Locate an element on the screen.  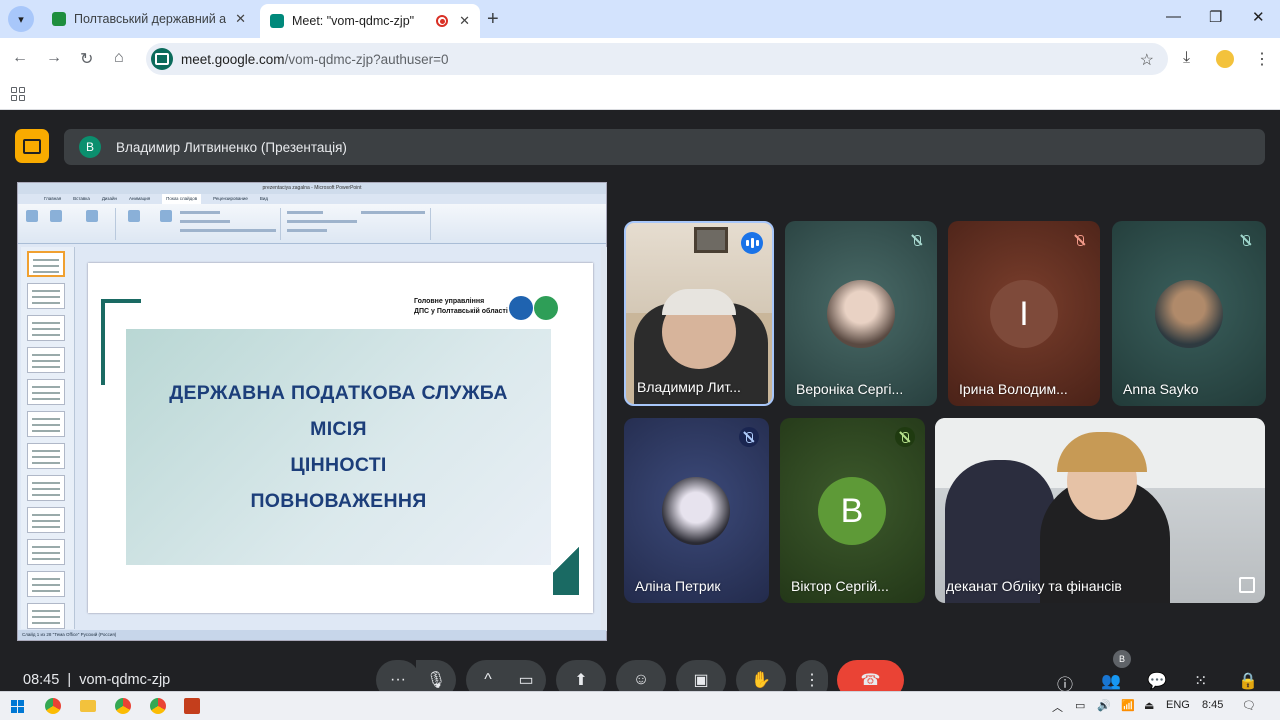
url-host: meet.google.com is located at coordinates (233, 59).